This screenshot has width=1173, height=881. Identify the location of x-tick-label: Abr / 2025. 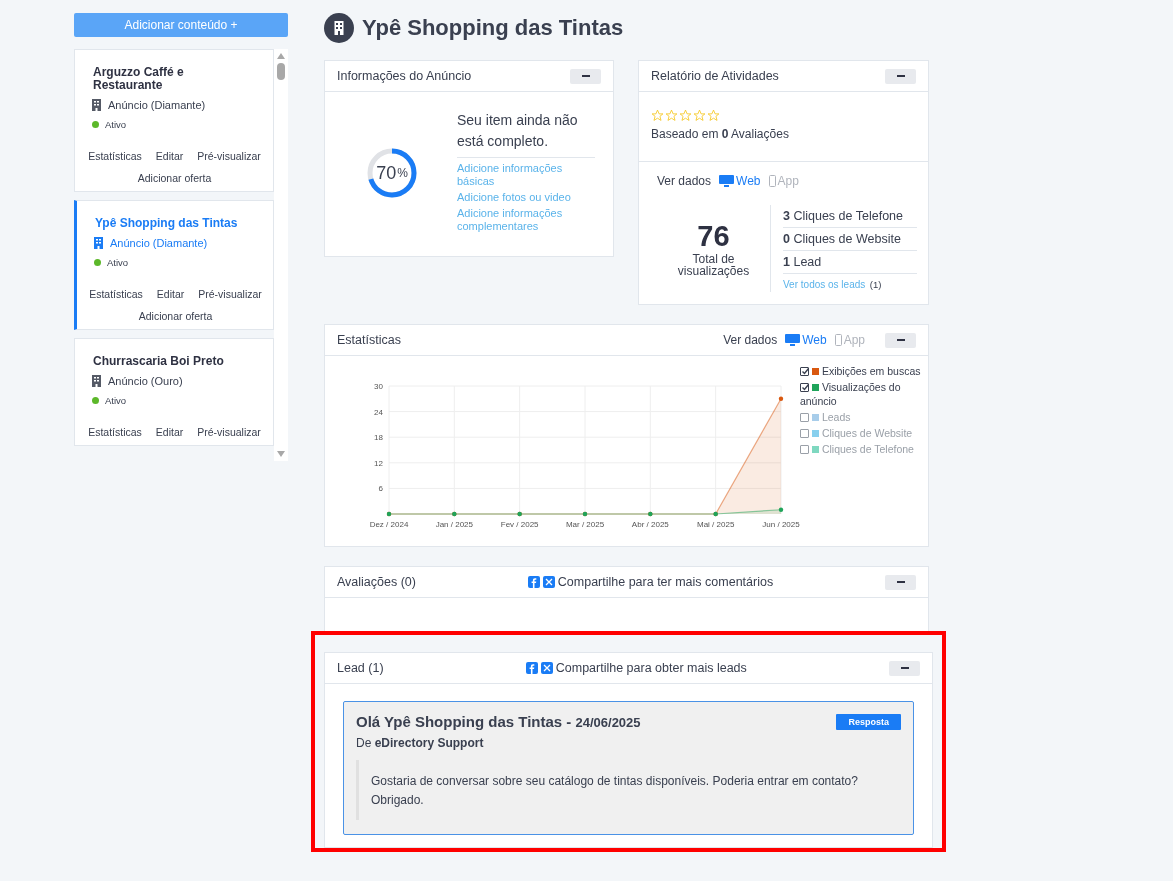
(650, 524).